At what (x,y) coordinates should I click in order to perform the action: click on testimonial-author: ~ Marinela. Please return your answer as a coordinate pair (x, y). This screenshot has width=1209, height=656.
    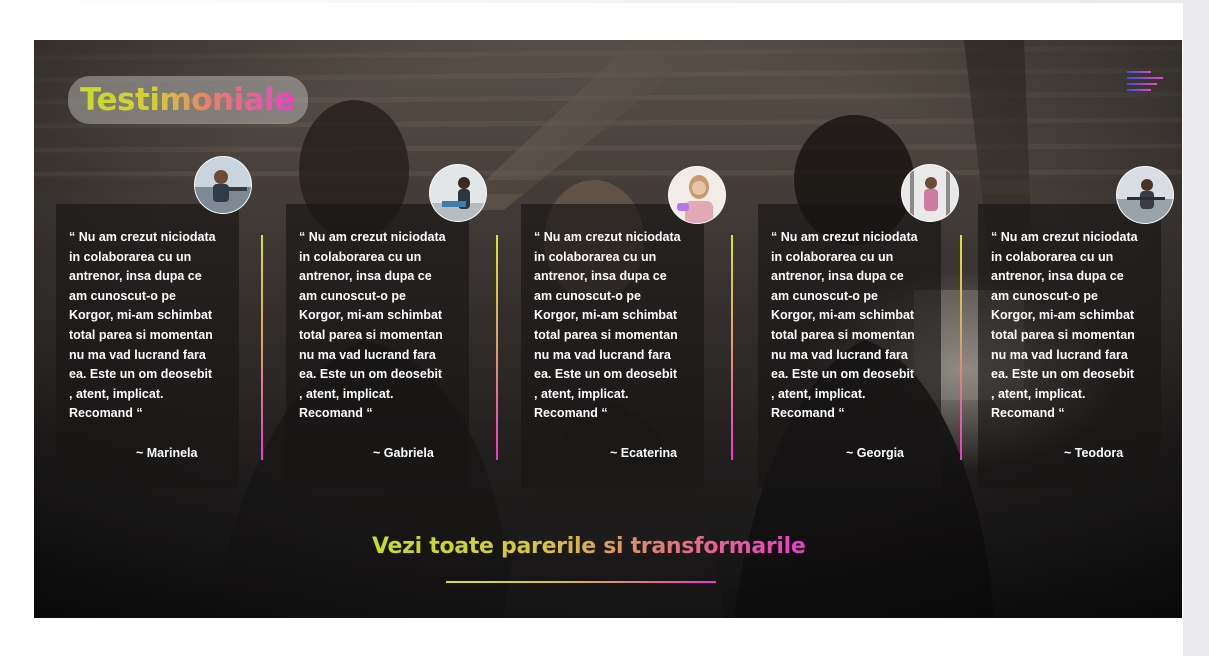
    Looking at the image, I should click on (167, 453).